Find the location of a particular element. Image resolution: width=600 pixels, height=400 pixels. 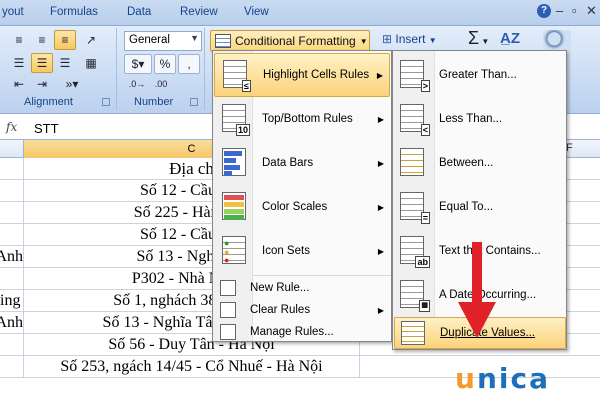

text-contains-icon: ab is located at coordinates (415, 252).